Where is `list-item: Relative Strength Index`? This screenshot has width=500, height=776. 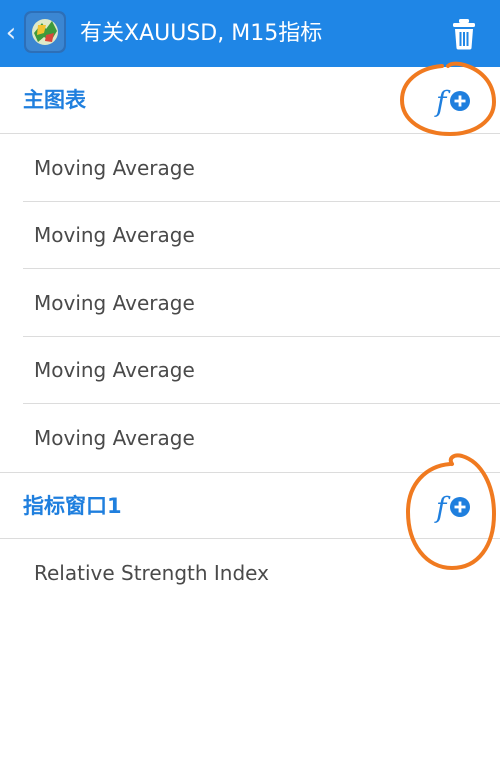 list-item: Relative Strength Index is located at coordinates (250, 573).